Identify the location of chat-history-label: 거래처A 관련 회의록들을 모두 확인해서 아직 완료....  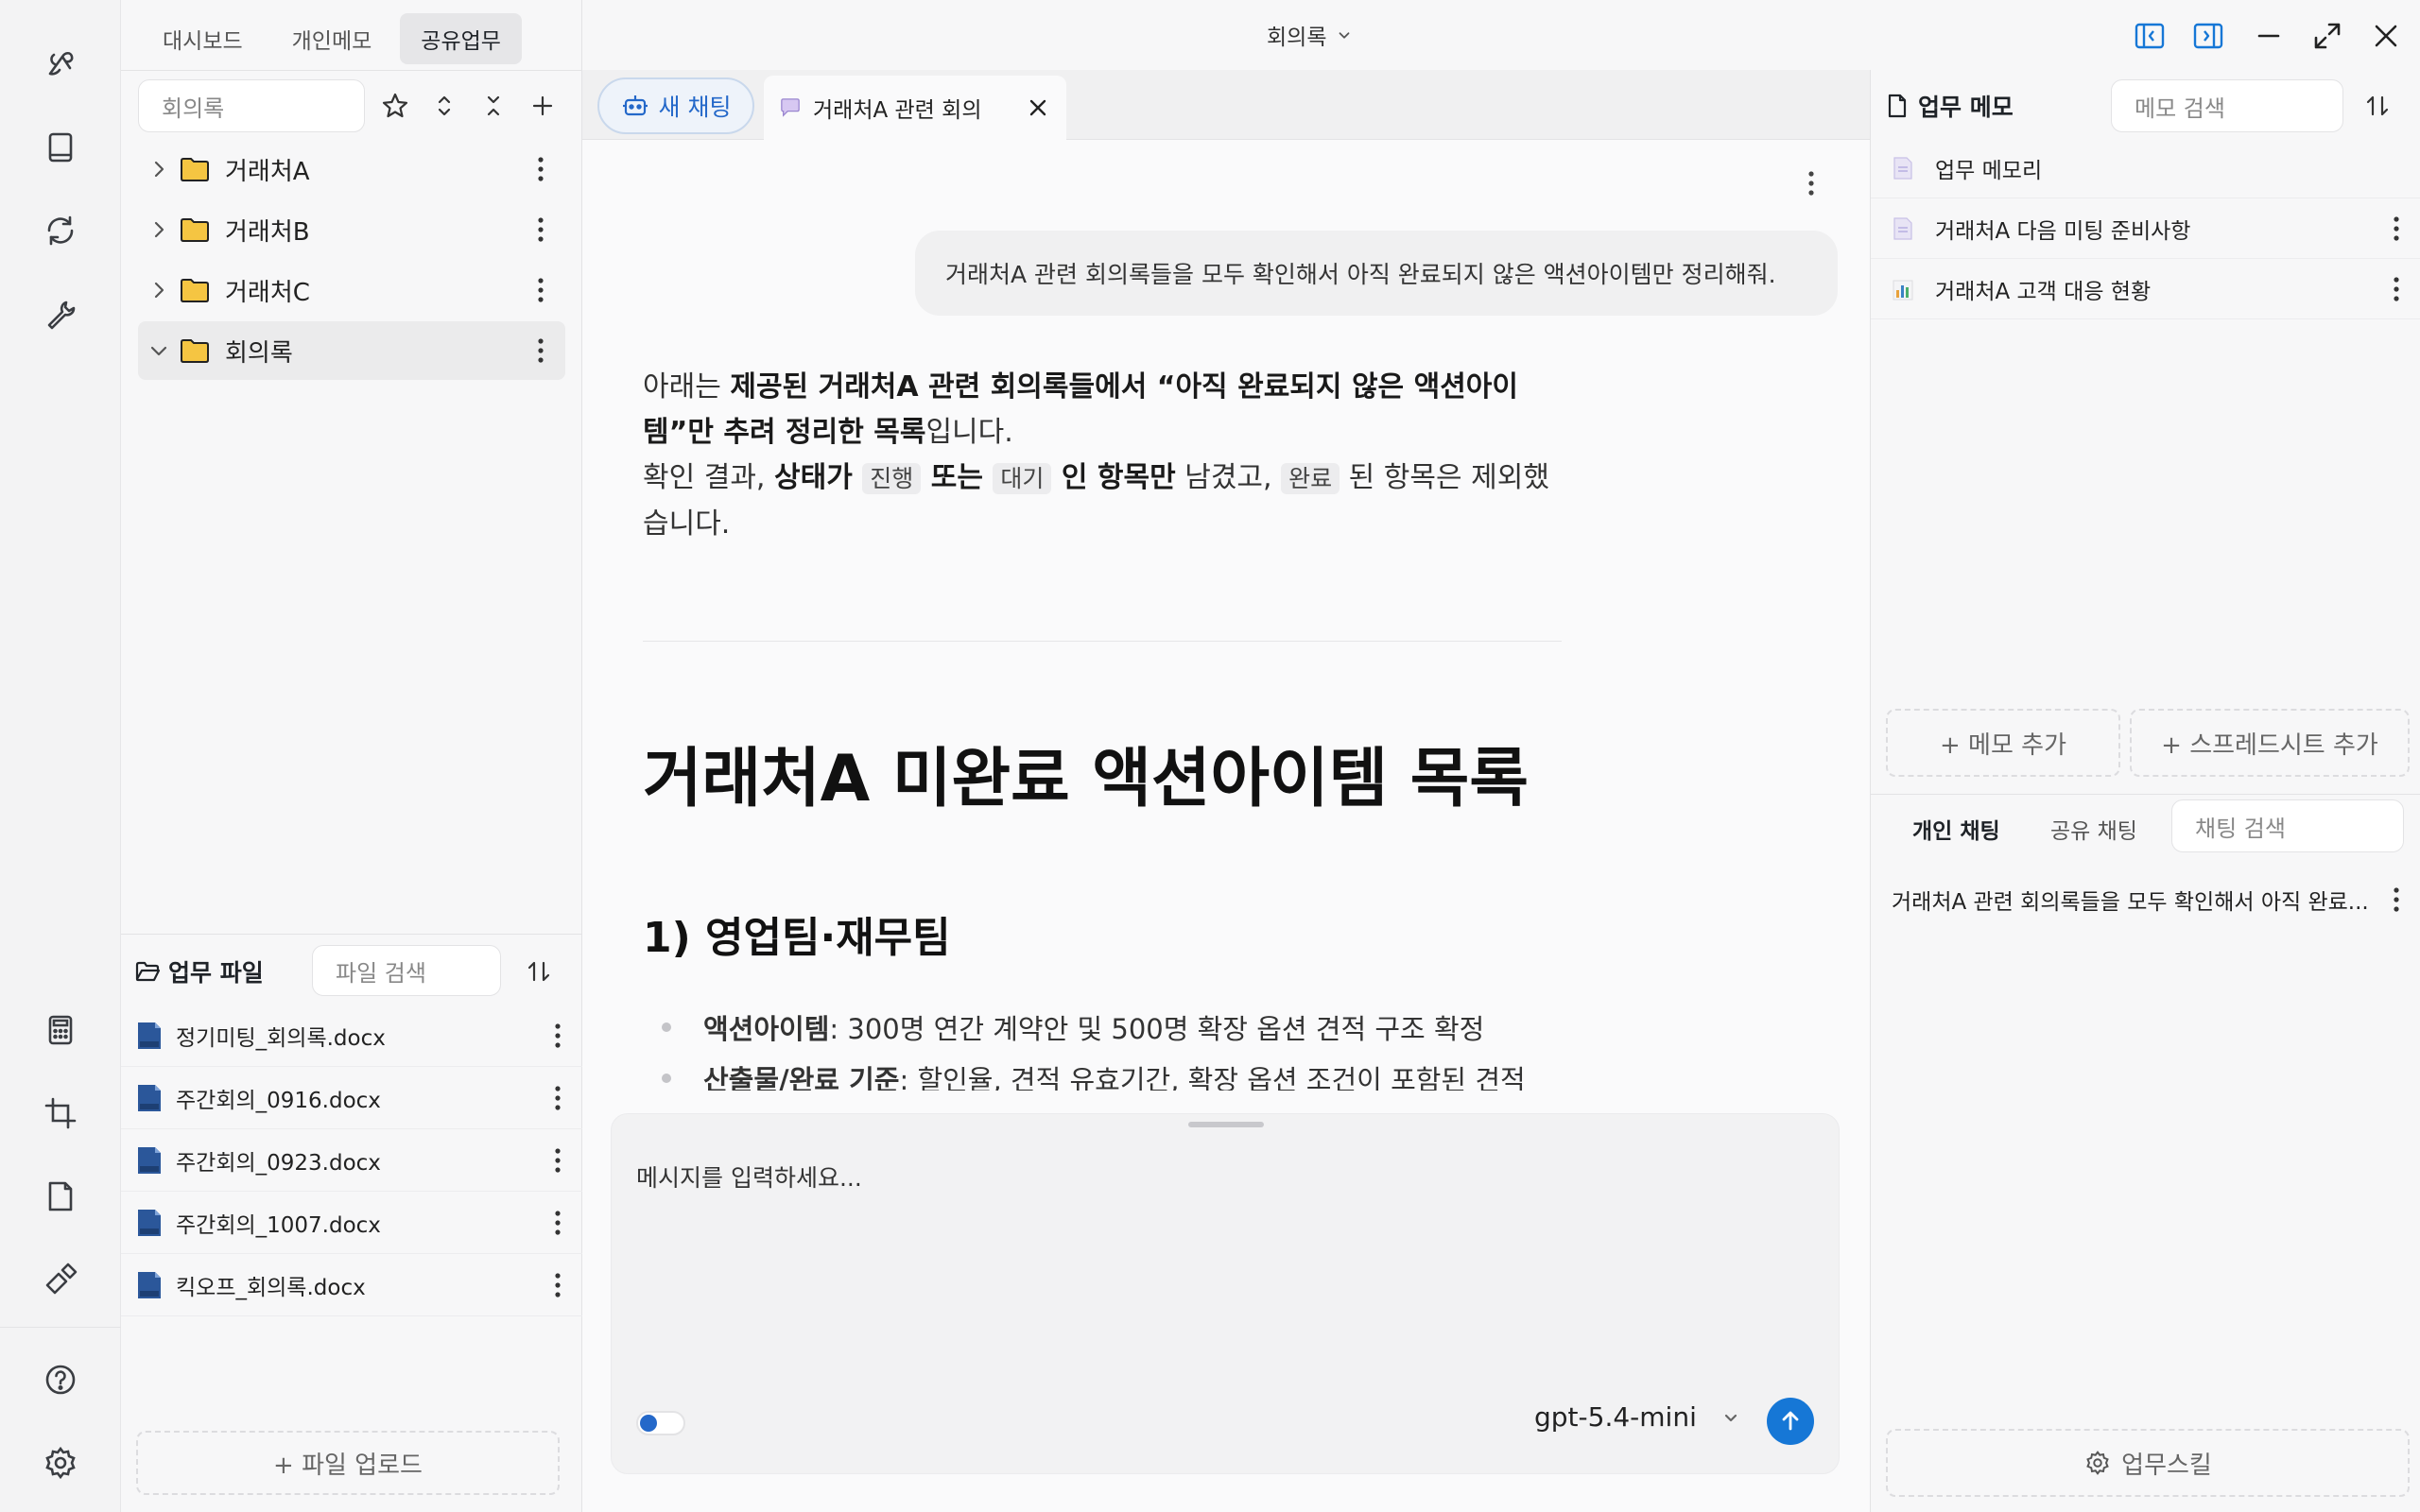
(2131, 902).